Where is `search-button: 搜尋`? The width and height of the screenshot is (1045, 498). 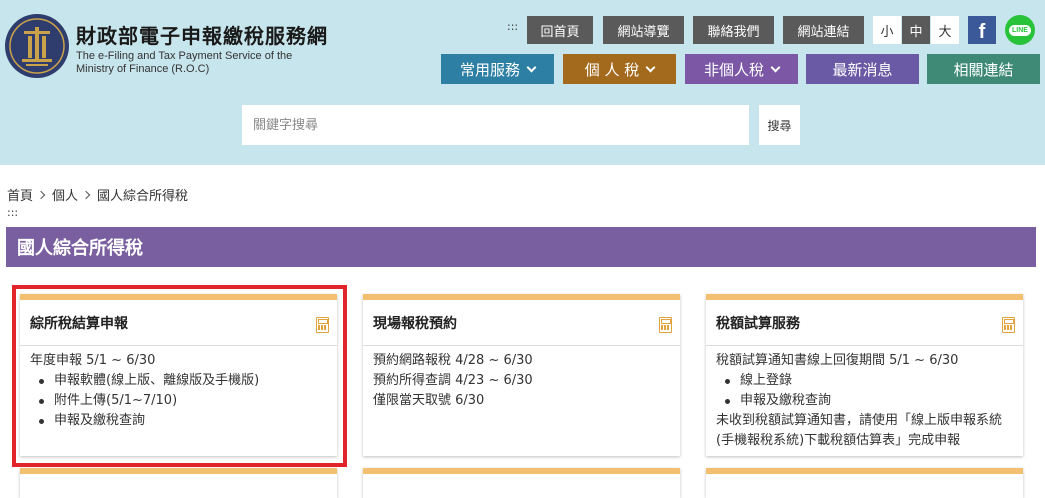
search-button: 搜尋 is located at coordinates (779, 125).